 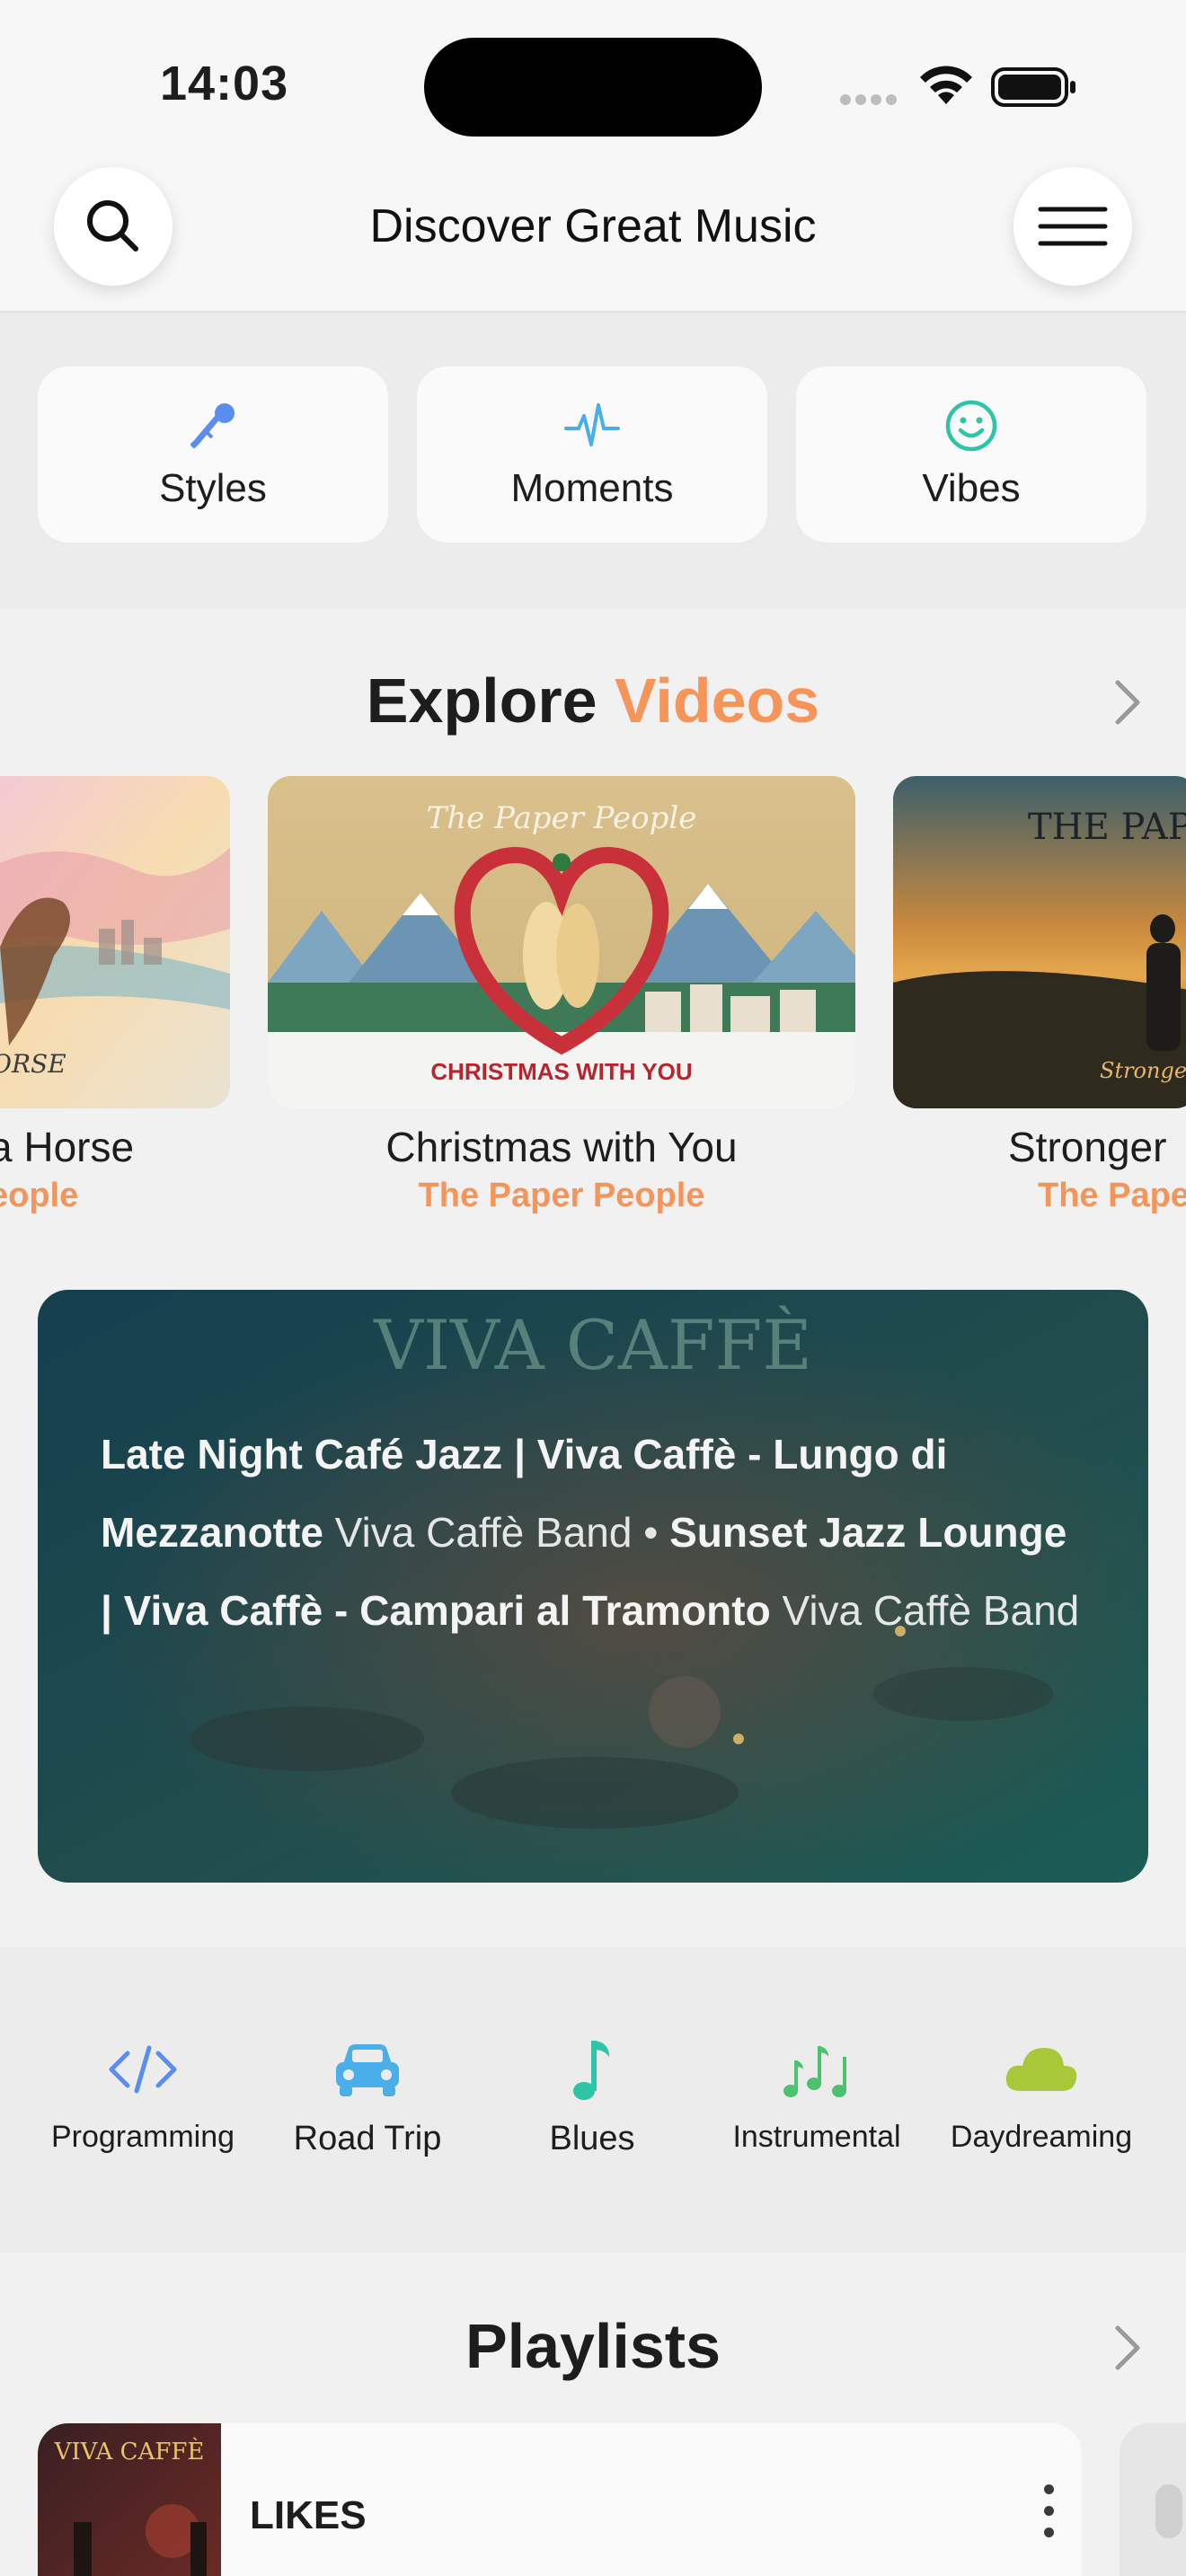 I want to click on microphone-icon, so click(x=212, y=425).